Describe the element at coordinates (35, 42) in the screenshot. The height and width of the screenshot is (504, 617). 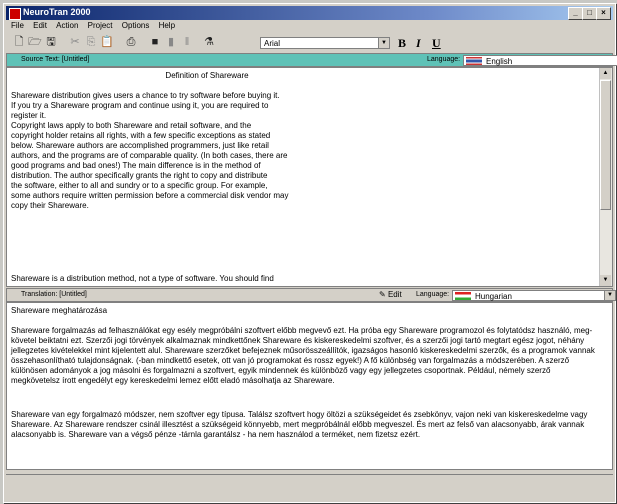
I see `open-file-icon: 🗁` at that location.